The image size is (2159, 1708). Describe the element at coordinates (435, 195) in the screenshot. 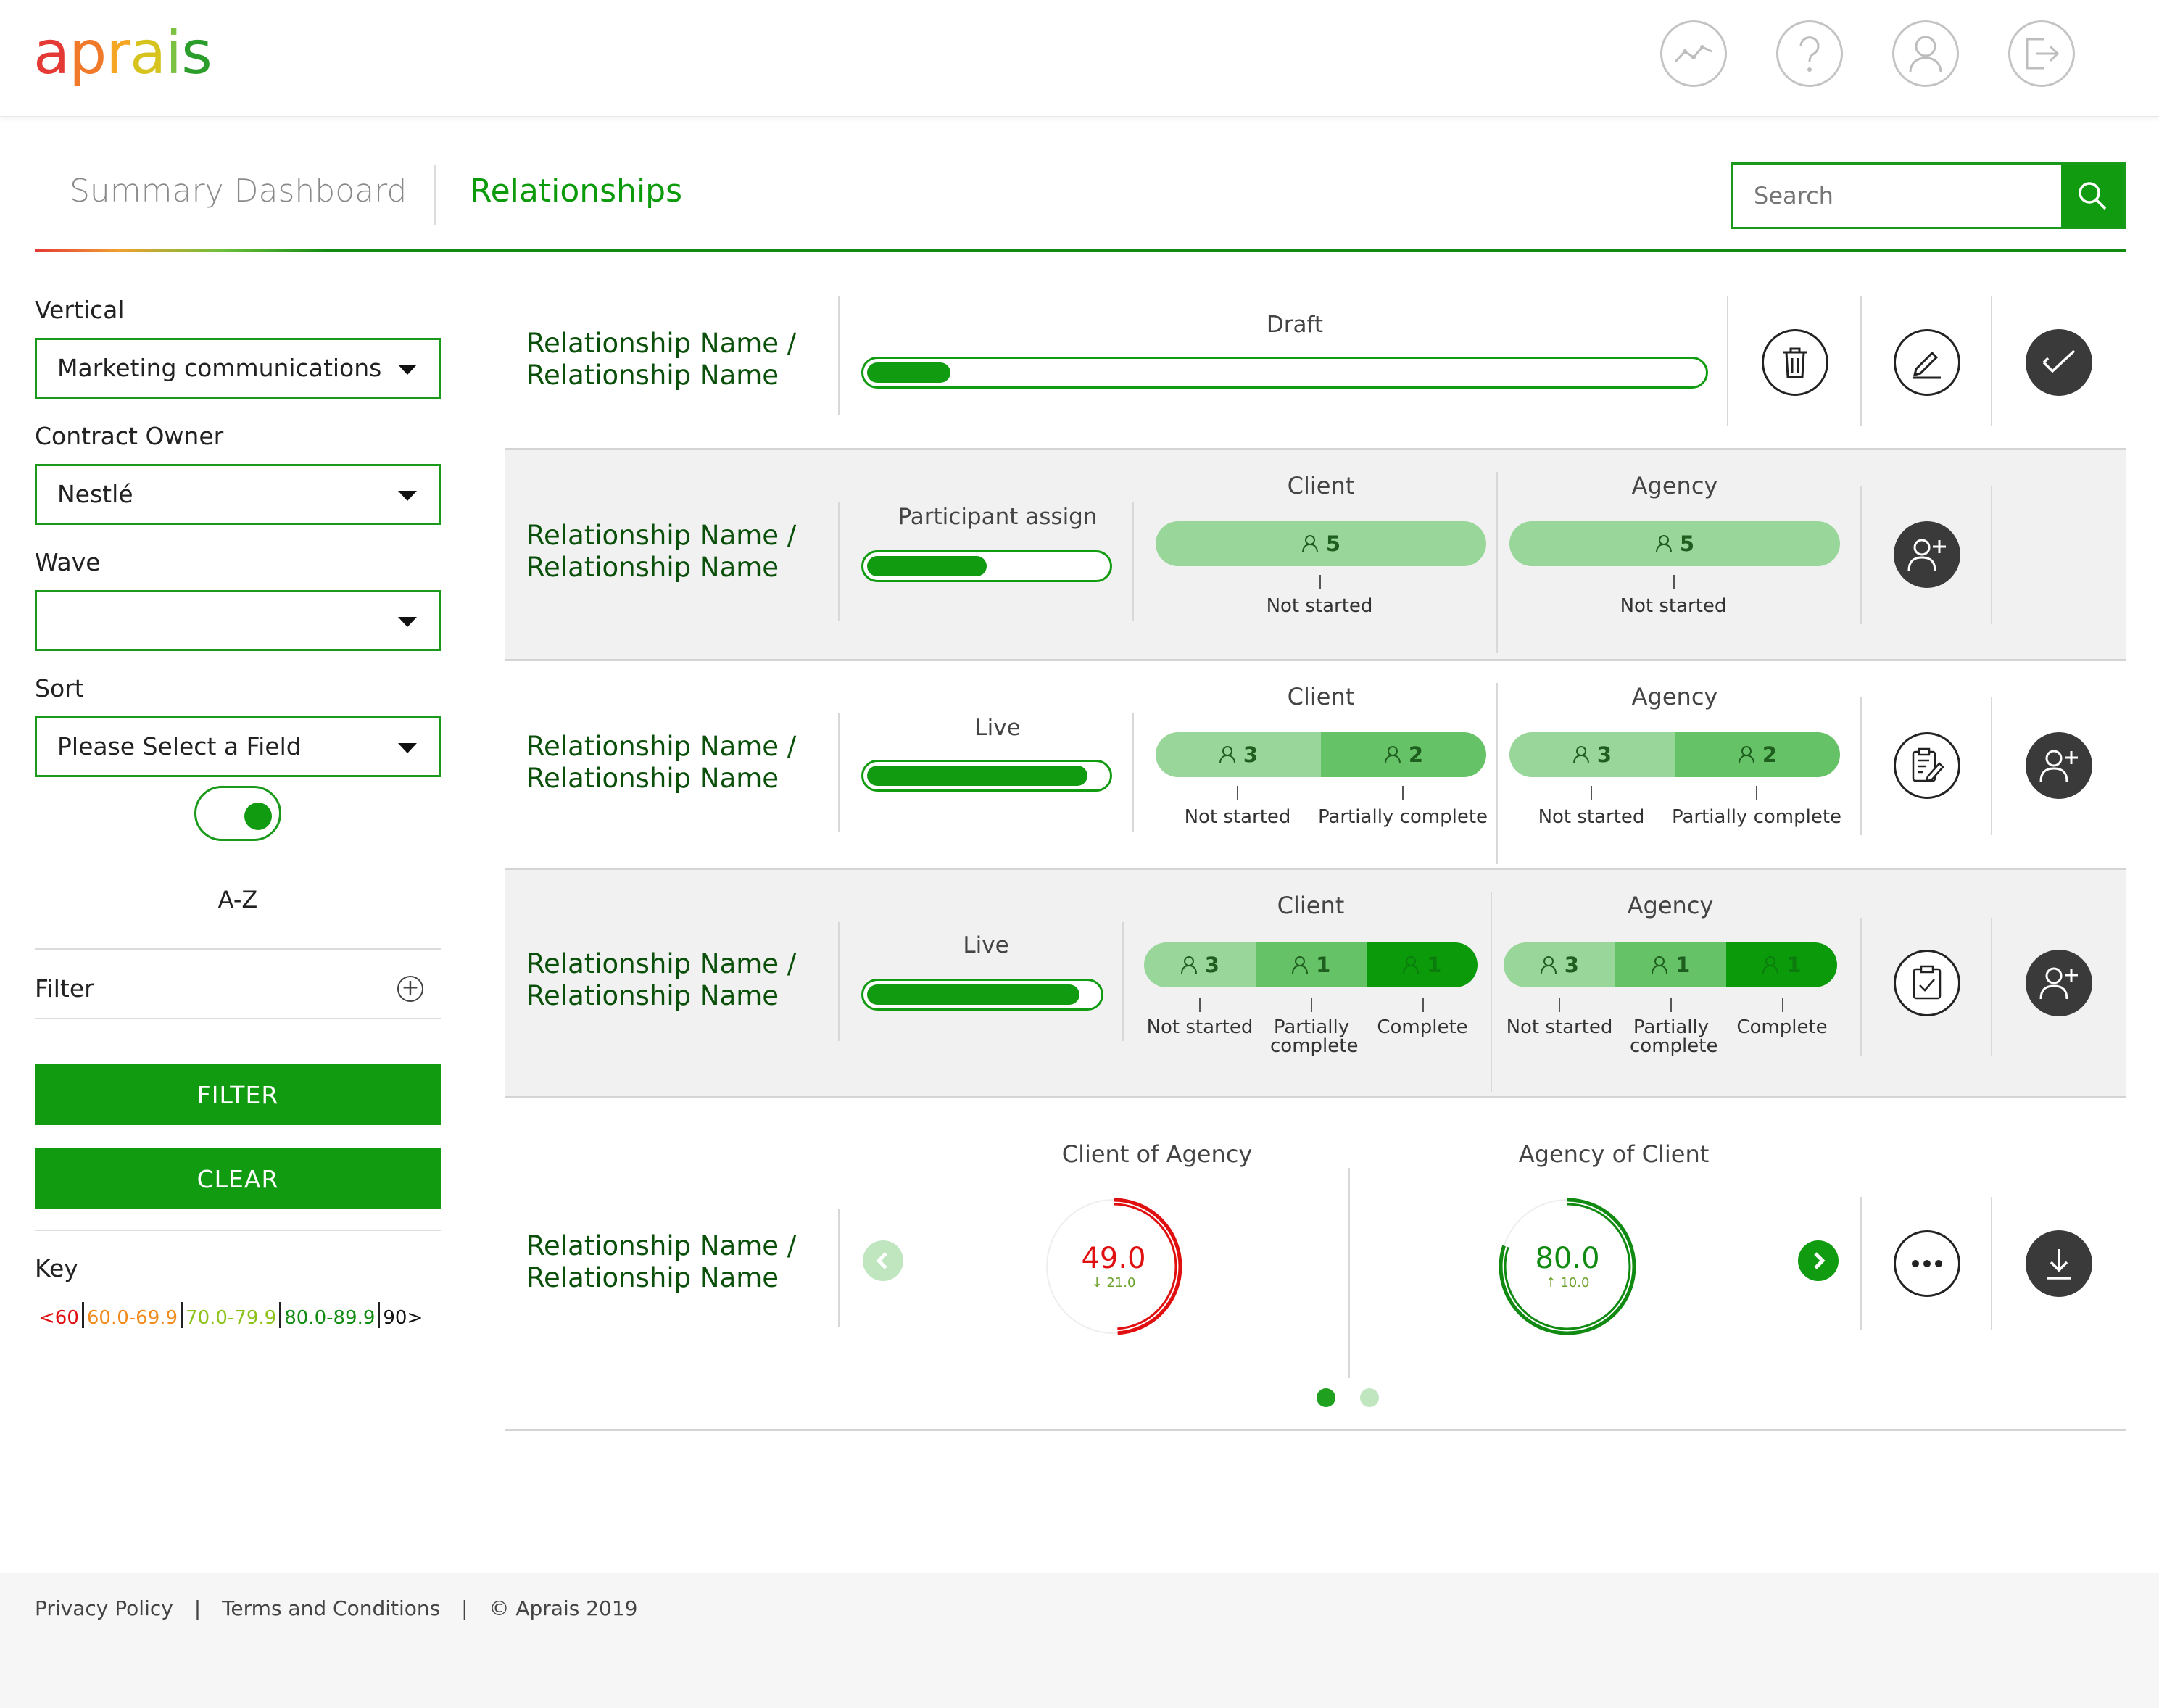

I see `tab-divider` at that location.